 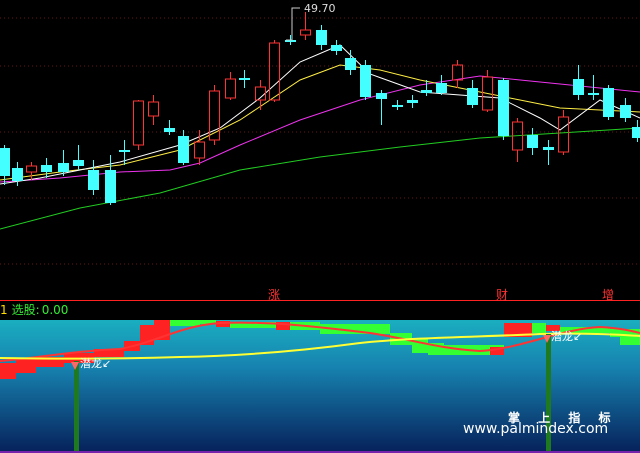 What do you see at coordinates (293, 24) in the screenshot?
I see `peak-leader-line` at bounding box center [293, 24].